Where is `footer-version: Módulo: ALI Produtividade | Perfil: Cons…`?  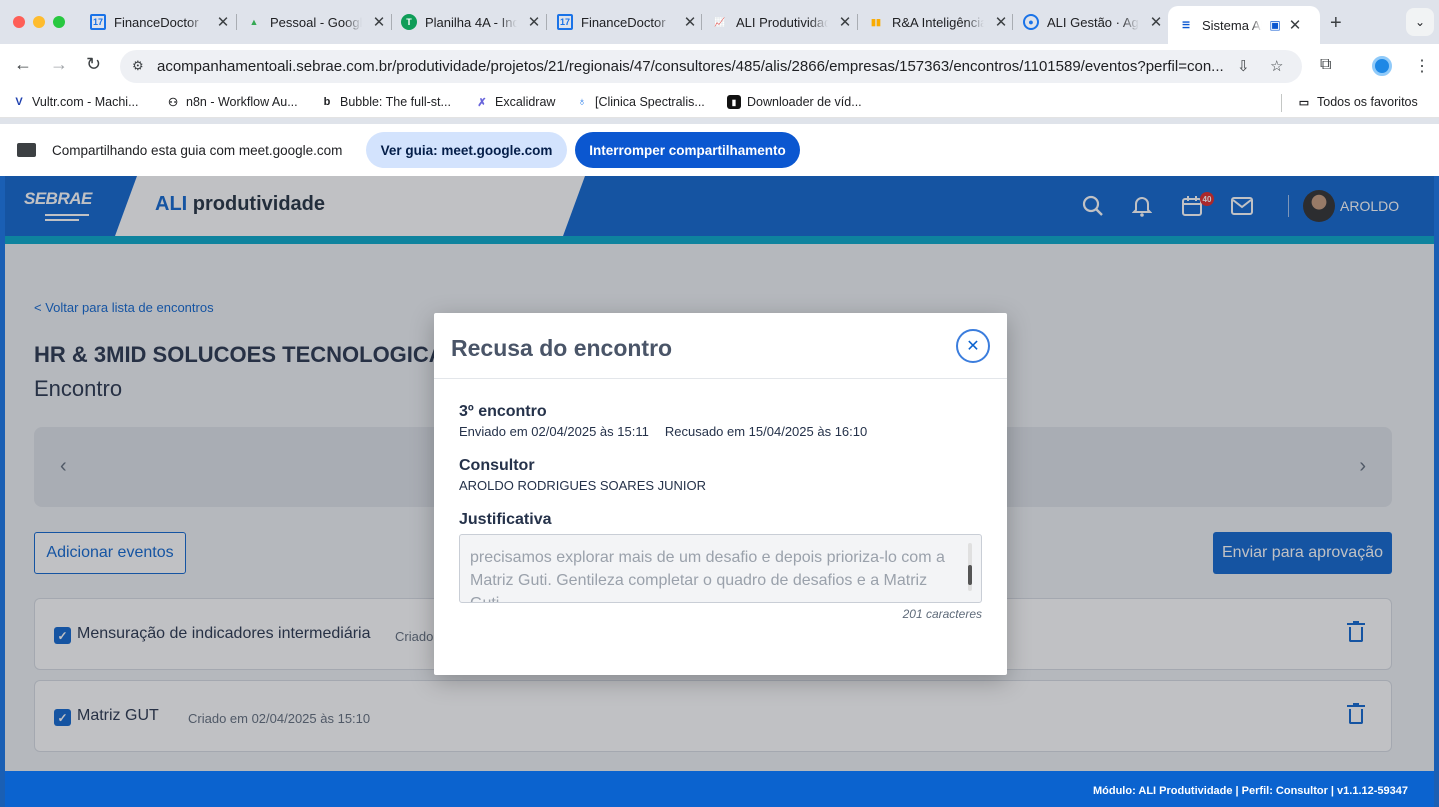
footer-version: Módulo: ALI Produtividade | Perfil: Cons… is located at coordinates (1250, 791).